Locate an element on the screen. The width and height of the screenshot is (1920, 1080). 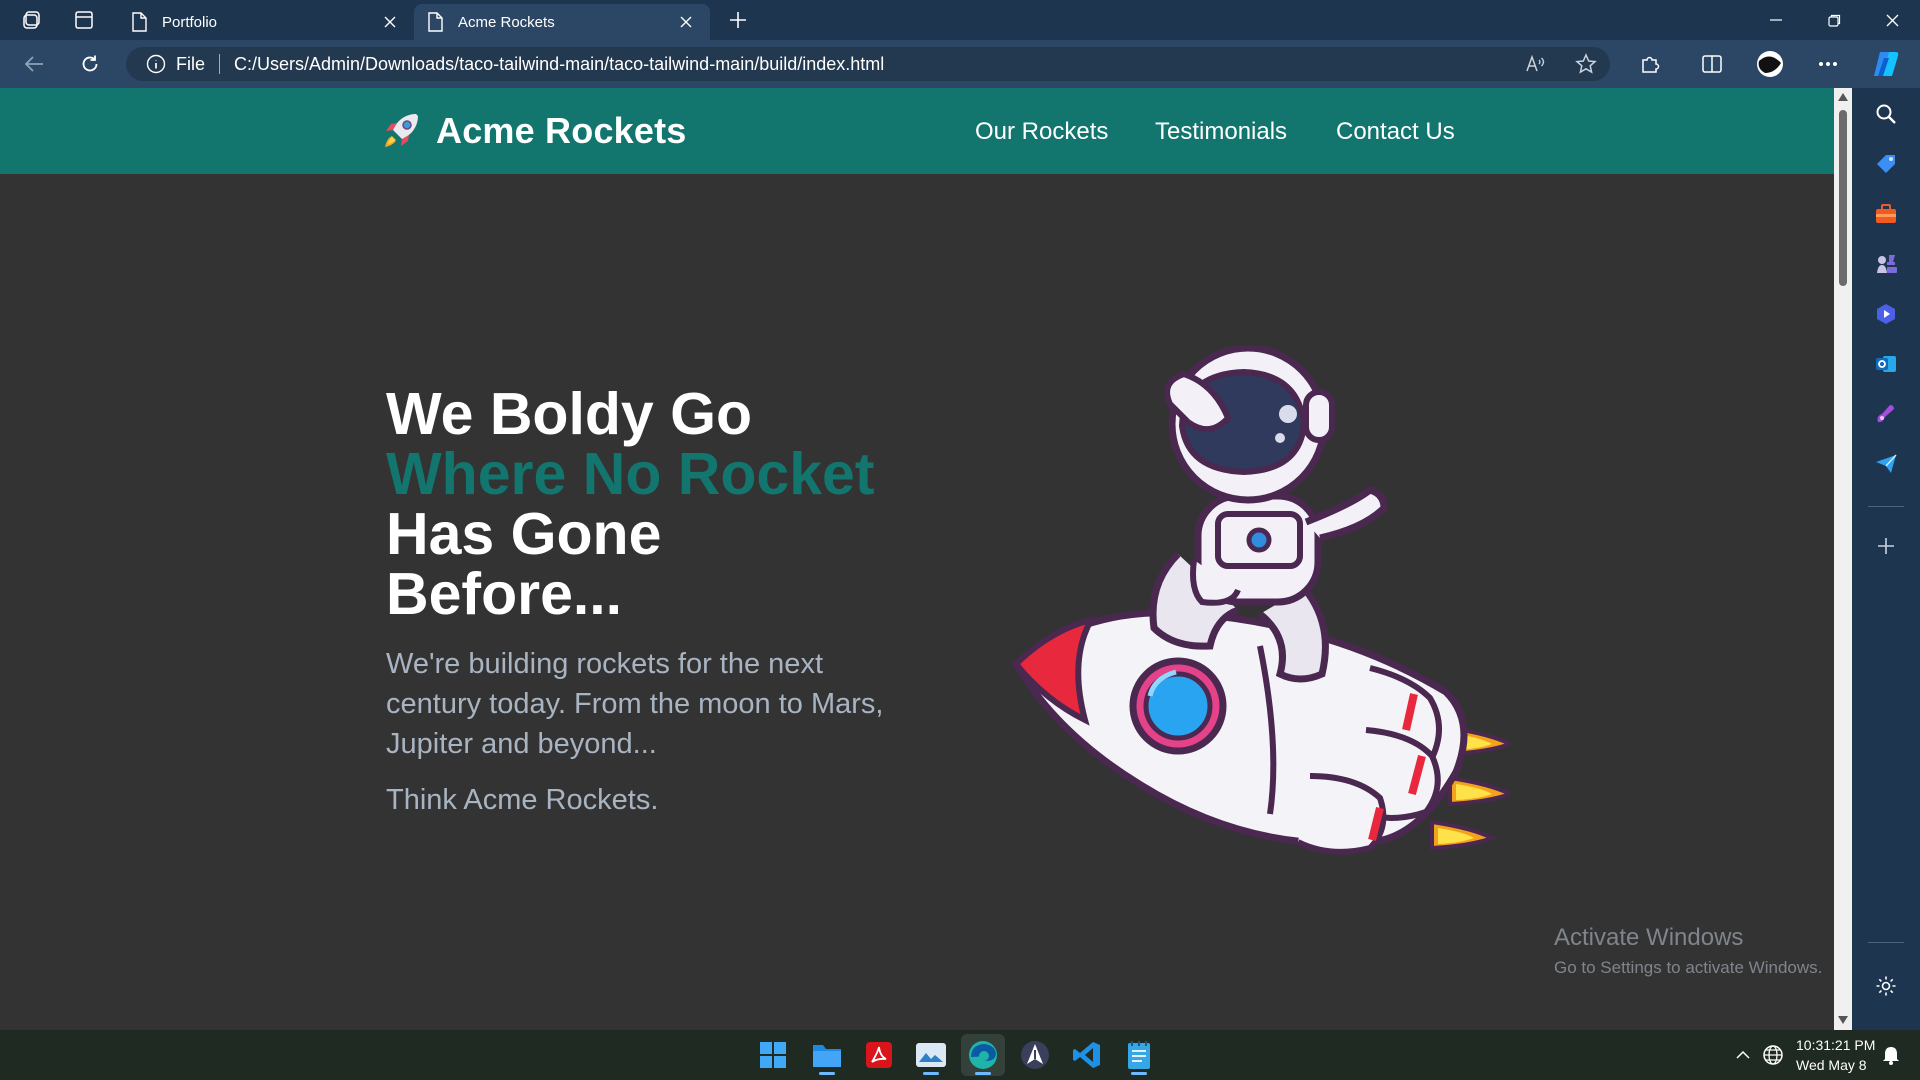
refresh-button is located at coordinates (90, 64).